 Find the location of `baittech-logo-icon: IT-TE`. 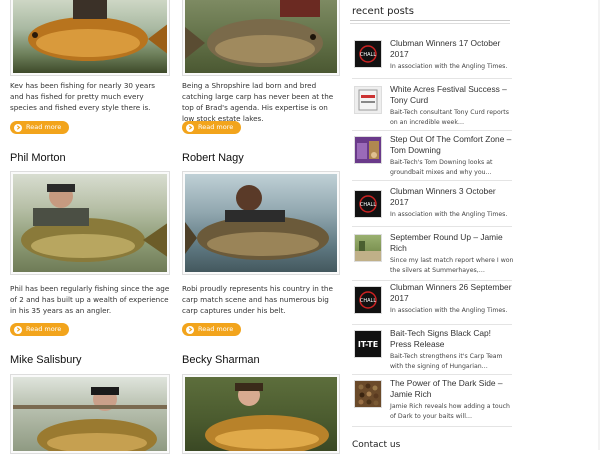

baittech-logo-icon: IT-TE is located at coordinates (368, 344).